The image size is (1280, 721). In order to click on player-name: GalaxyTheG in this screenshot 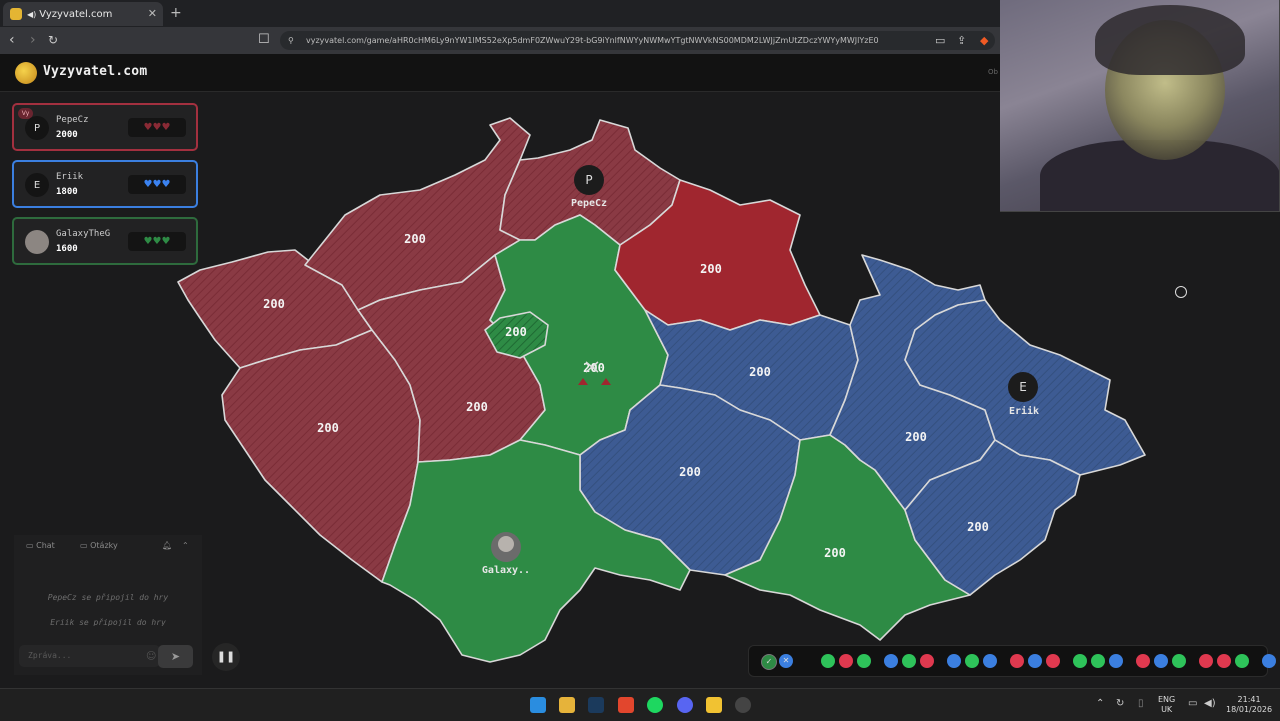, I will do `click(83, 234)`.